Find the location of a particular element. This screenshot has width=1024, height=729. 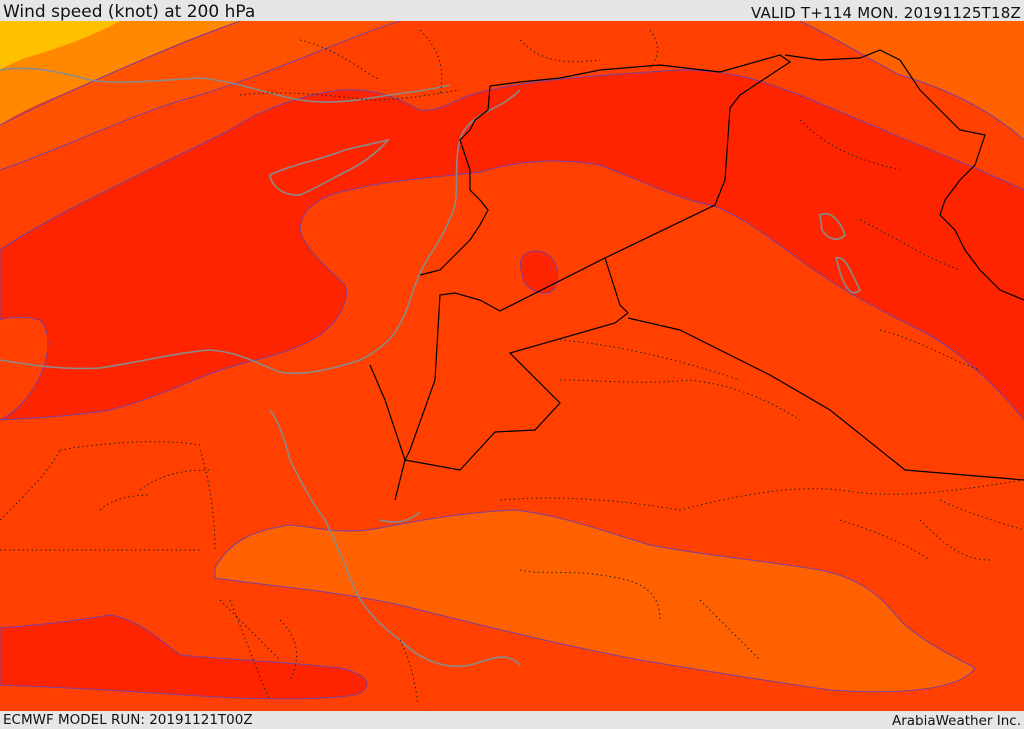

valid-time: VALID T+114 MON. 20191125T18Z is located at coordinates (886, 13).